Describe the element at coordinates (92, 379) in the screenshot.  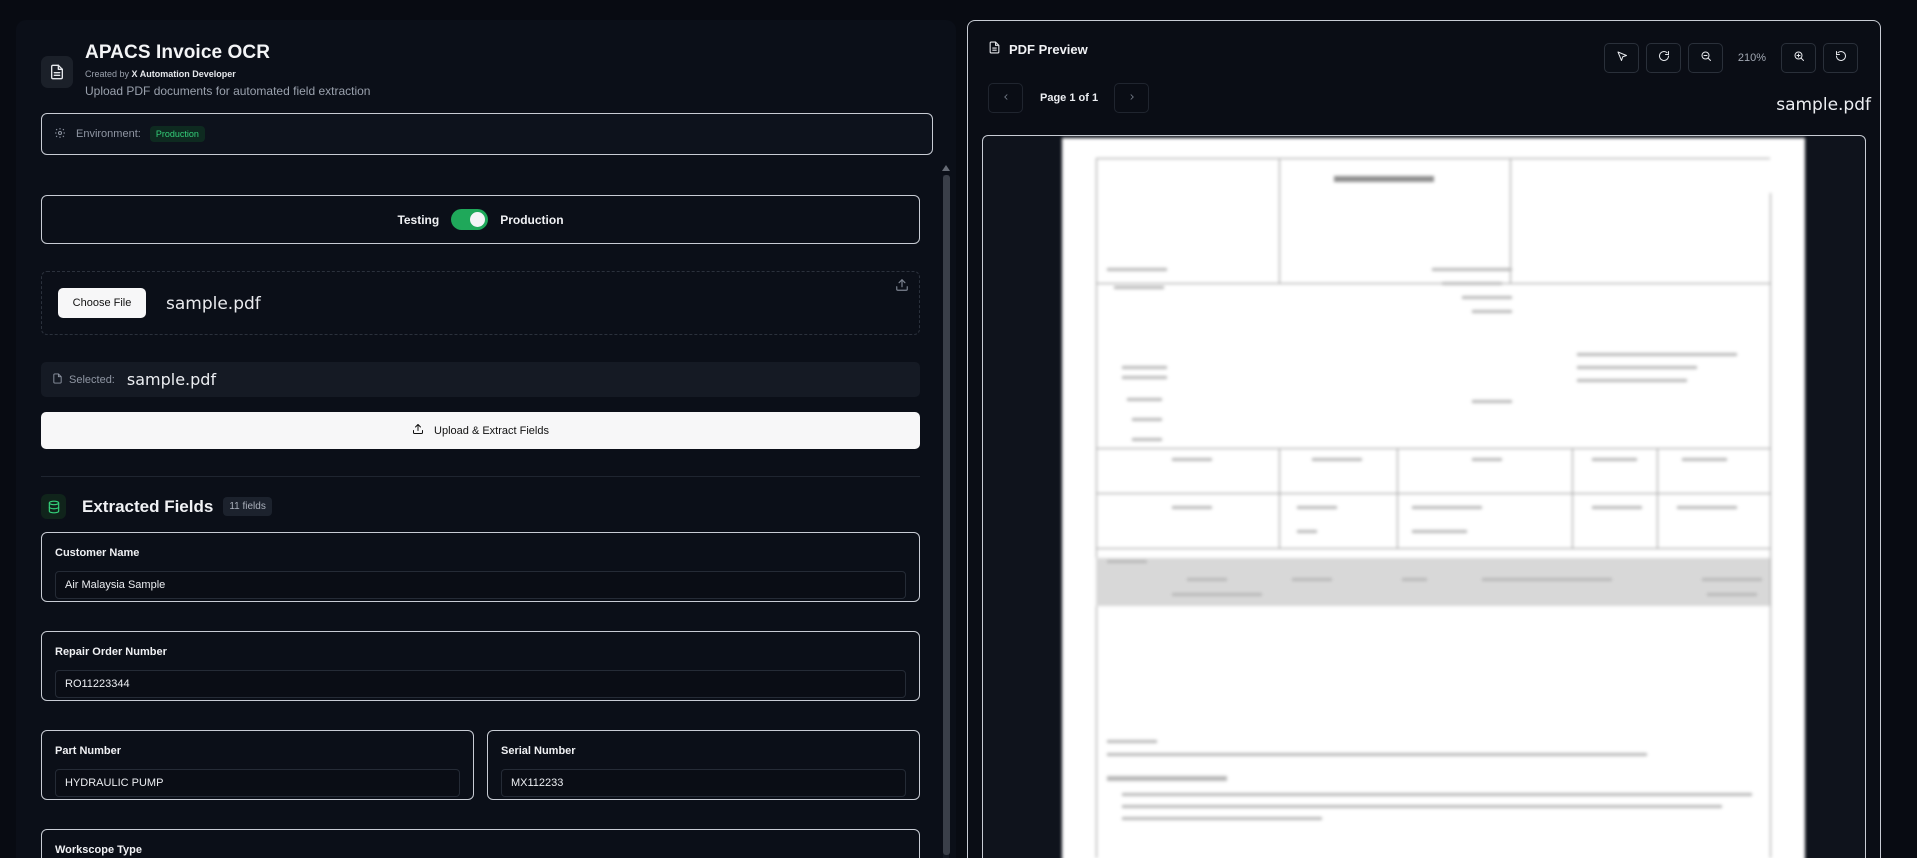
I see `selected-label: Selected:` at that location.